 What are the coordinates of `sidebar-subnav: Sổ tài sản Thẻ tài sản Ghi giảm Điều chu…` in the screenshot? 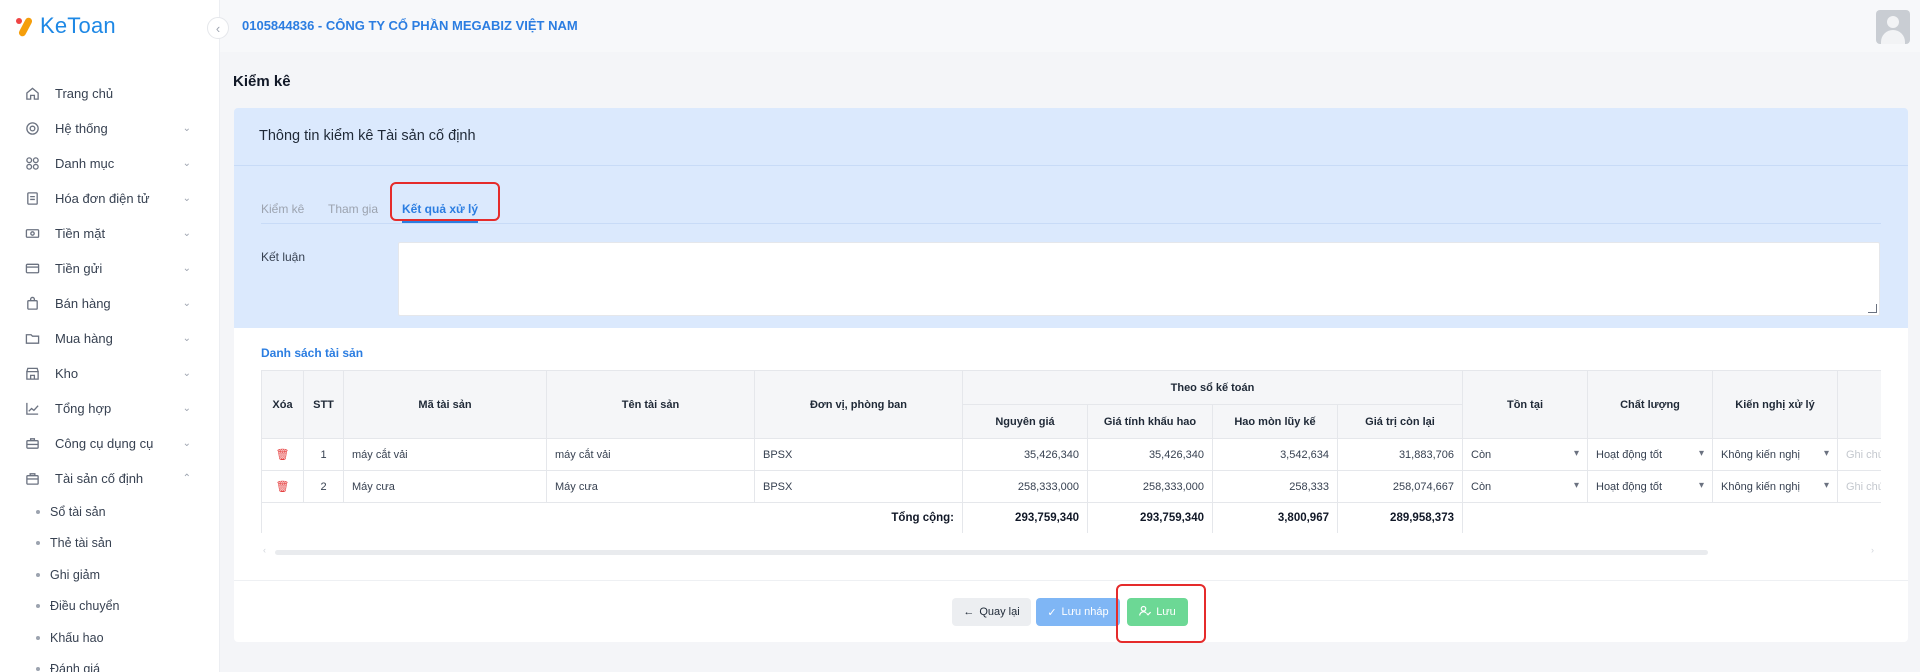 It's located at (109, 584).